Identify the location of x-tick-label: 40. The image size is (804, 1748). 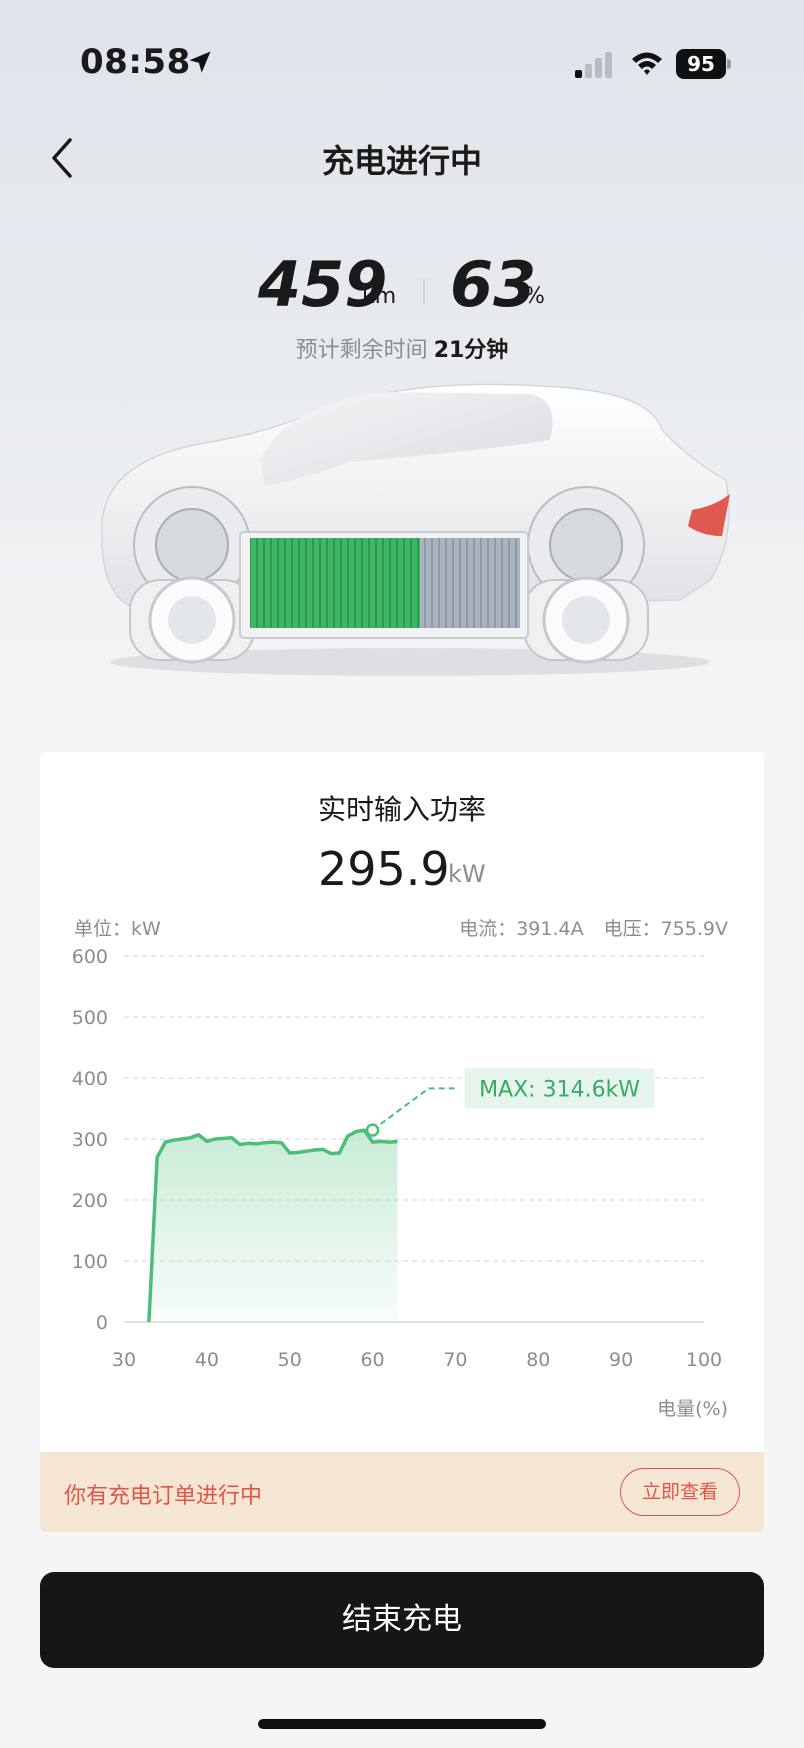
(207, 1360).